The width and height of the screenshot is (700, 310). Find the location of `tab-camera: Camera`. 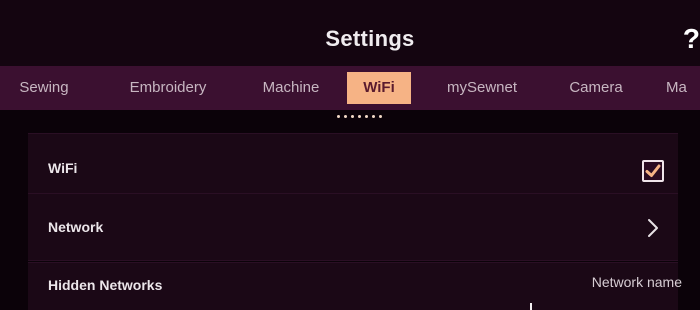

tab-camera: Camera is located at coordinates (596, 88).